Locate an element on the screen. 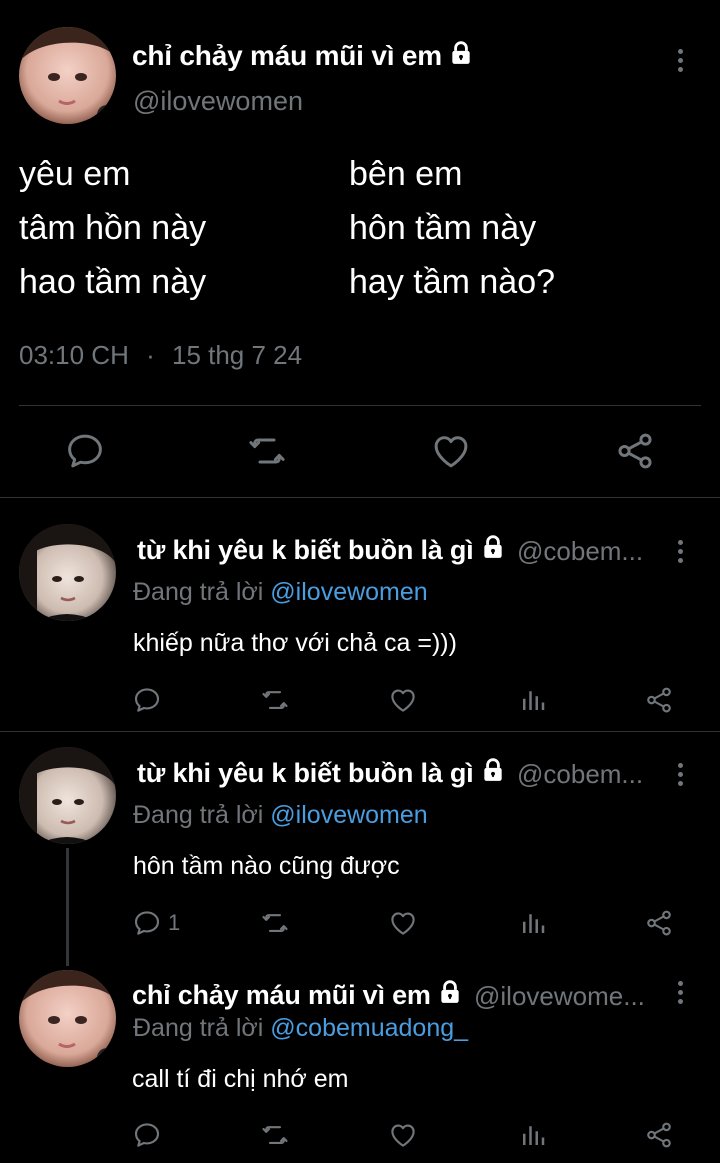  poem-left-column: yêu em tâm hồn này hao tầm này is located at coordinates (112, 228).